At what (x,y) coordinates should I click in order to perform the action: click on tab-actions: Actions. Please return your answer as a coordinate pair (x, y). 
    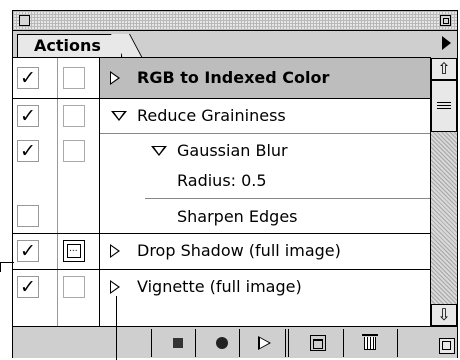
    Looking at the image, I should click on (69, 46).